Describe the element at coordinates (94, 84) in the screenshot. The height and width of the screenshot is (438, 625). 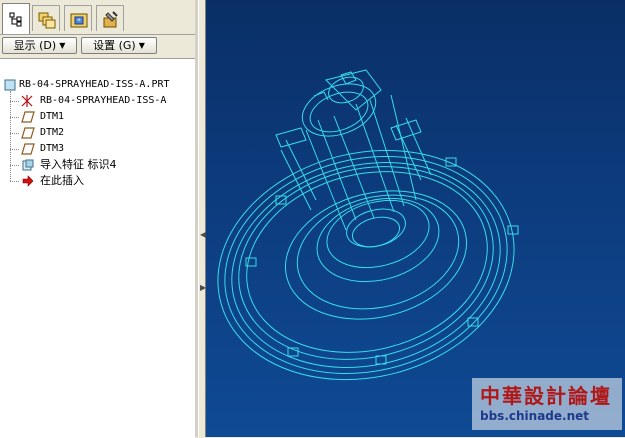
I see `tree-root-label: RB-04-SPRAYHEAD-ISS-A.PRT` at that location.